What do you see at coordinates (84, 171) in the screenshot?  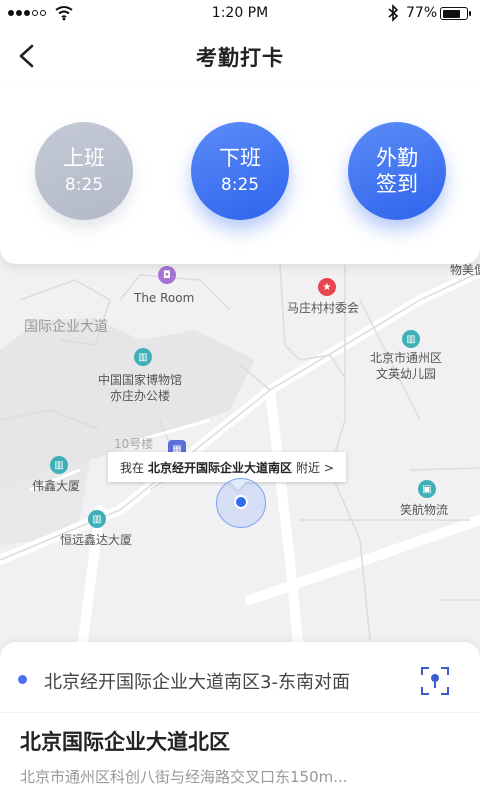 I see `clock-in-button: 上班 8:25` at bounding box center [84, 171].